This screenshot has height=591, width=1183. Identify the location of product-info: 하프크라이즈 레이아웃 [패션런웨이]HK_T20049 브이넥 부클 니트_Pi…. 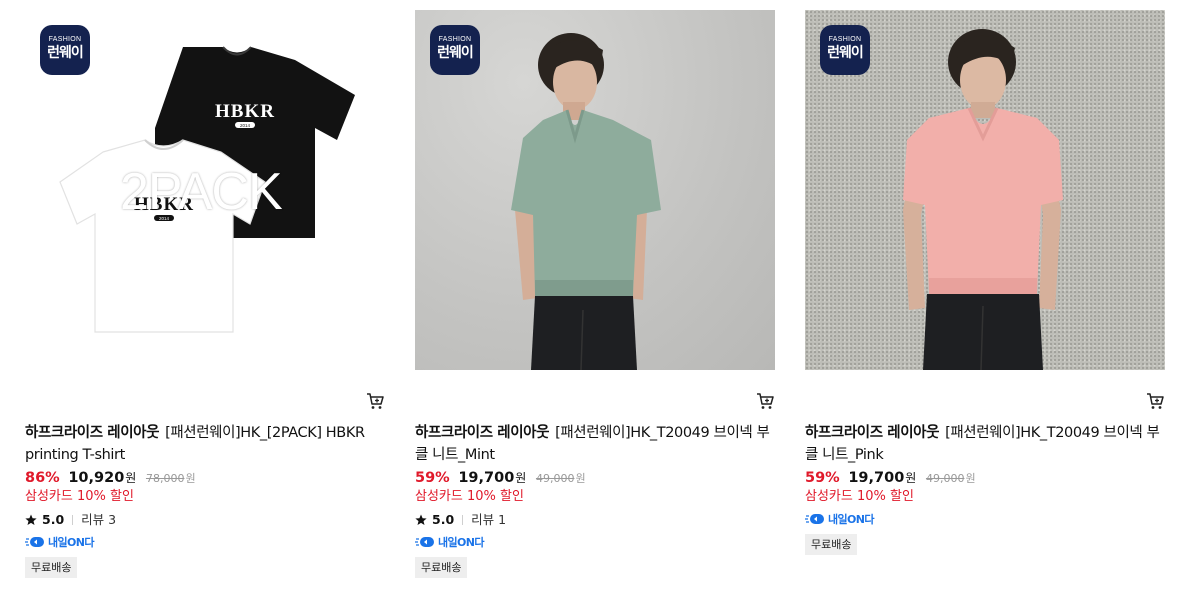
(985, 488).